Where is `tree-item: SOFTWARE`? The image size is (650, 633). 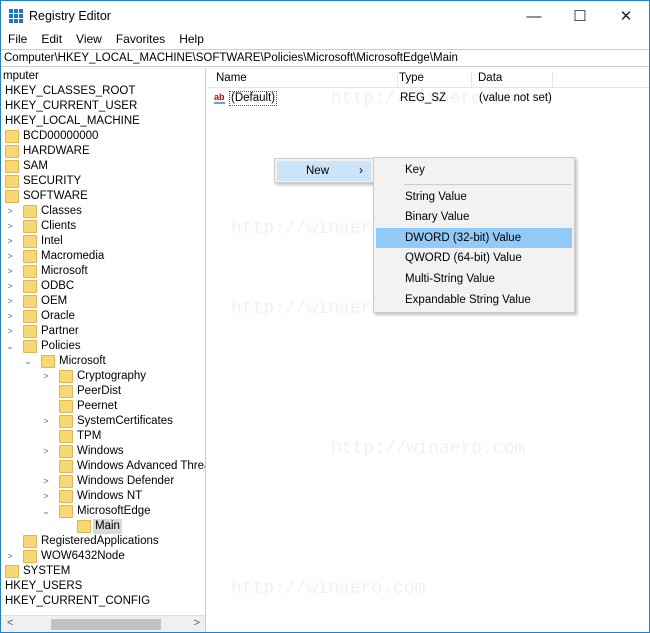 tree-item: SOFTWARE is located at coordinates (103, 196).